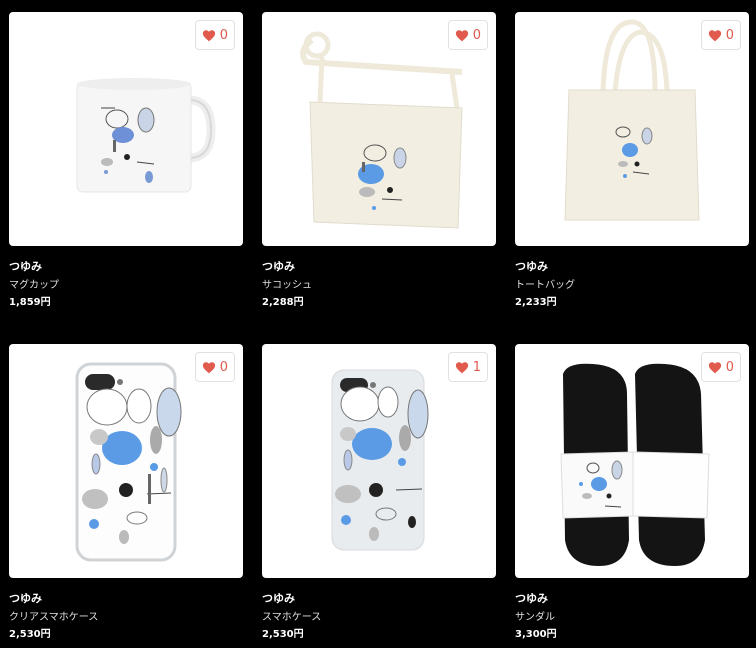 This screenshot has height=648, width=756. I want to click on product-name: トートバッグ, so click(632, 286).